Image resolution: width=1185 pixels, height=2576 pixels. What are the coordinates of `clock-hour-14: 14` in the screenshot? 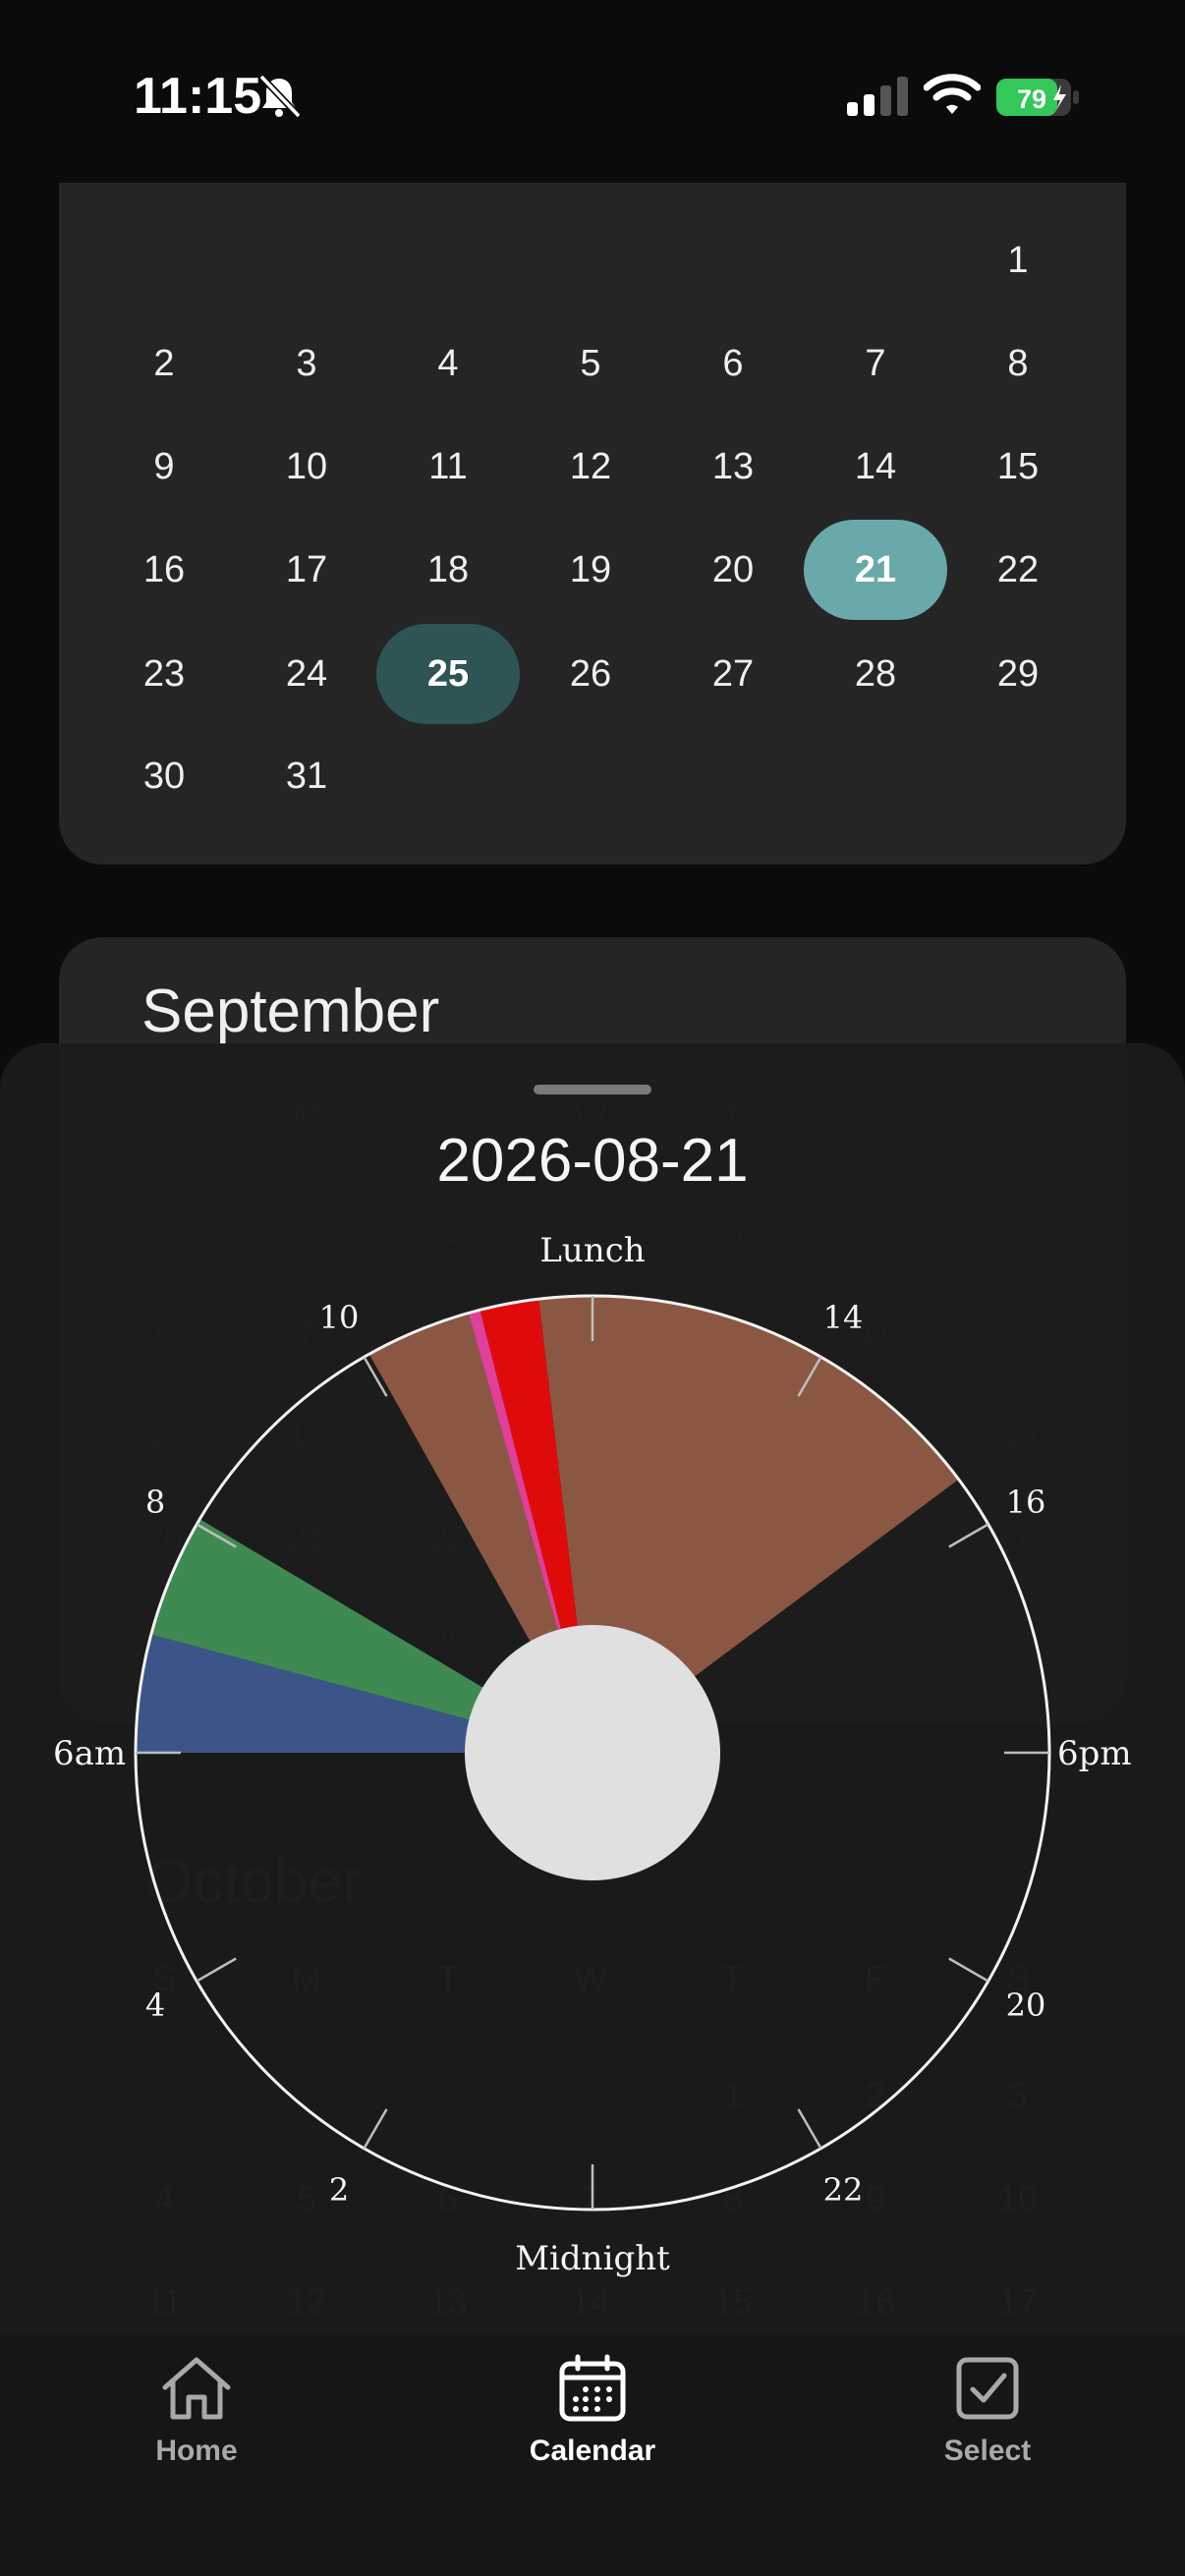 It's located at (844, 1317).